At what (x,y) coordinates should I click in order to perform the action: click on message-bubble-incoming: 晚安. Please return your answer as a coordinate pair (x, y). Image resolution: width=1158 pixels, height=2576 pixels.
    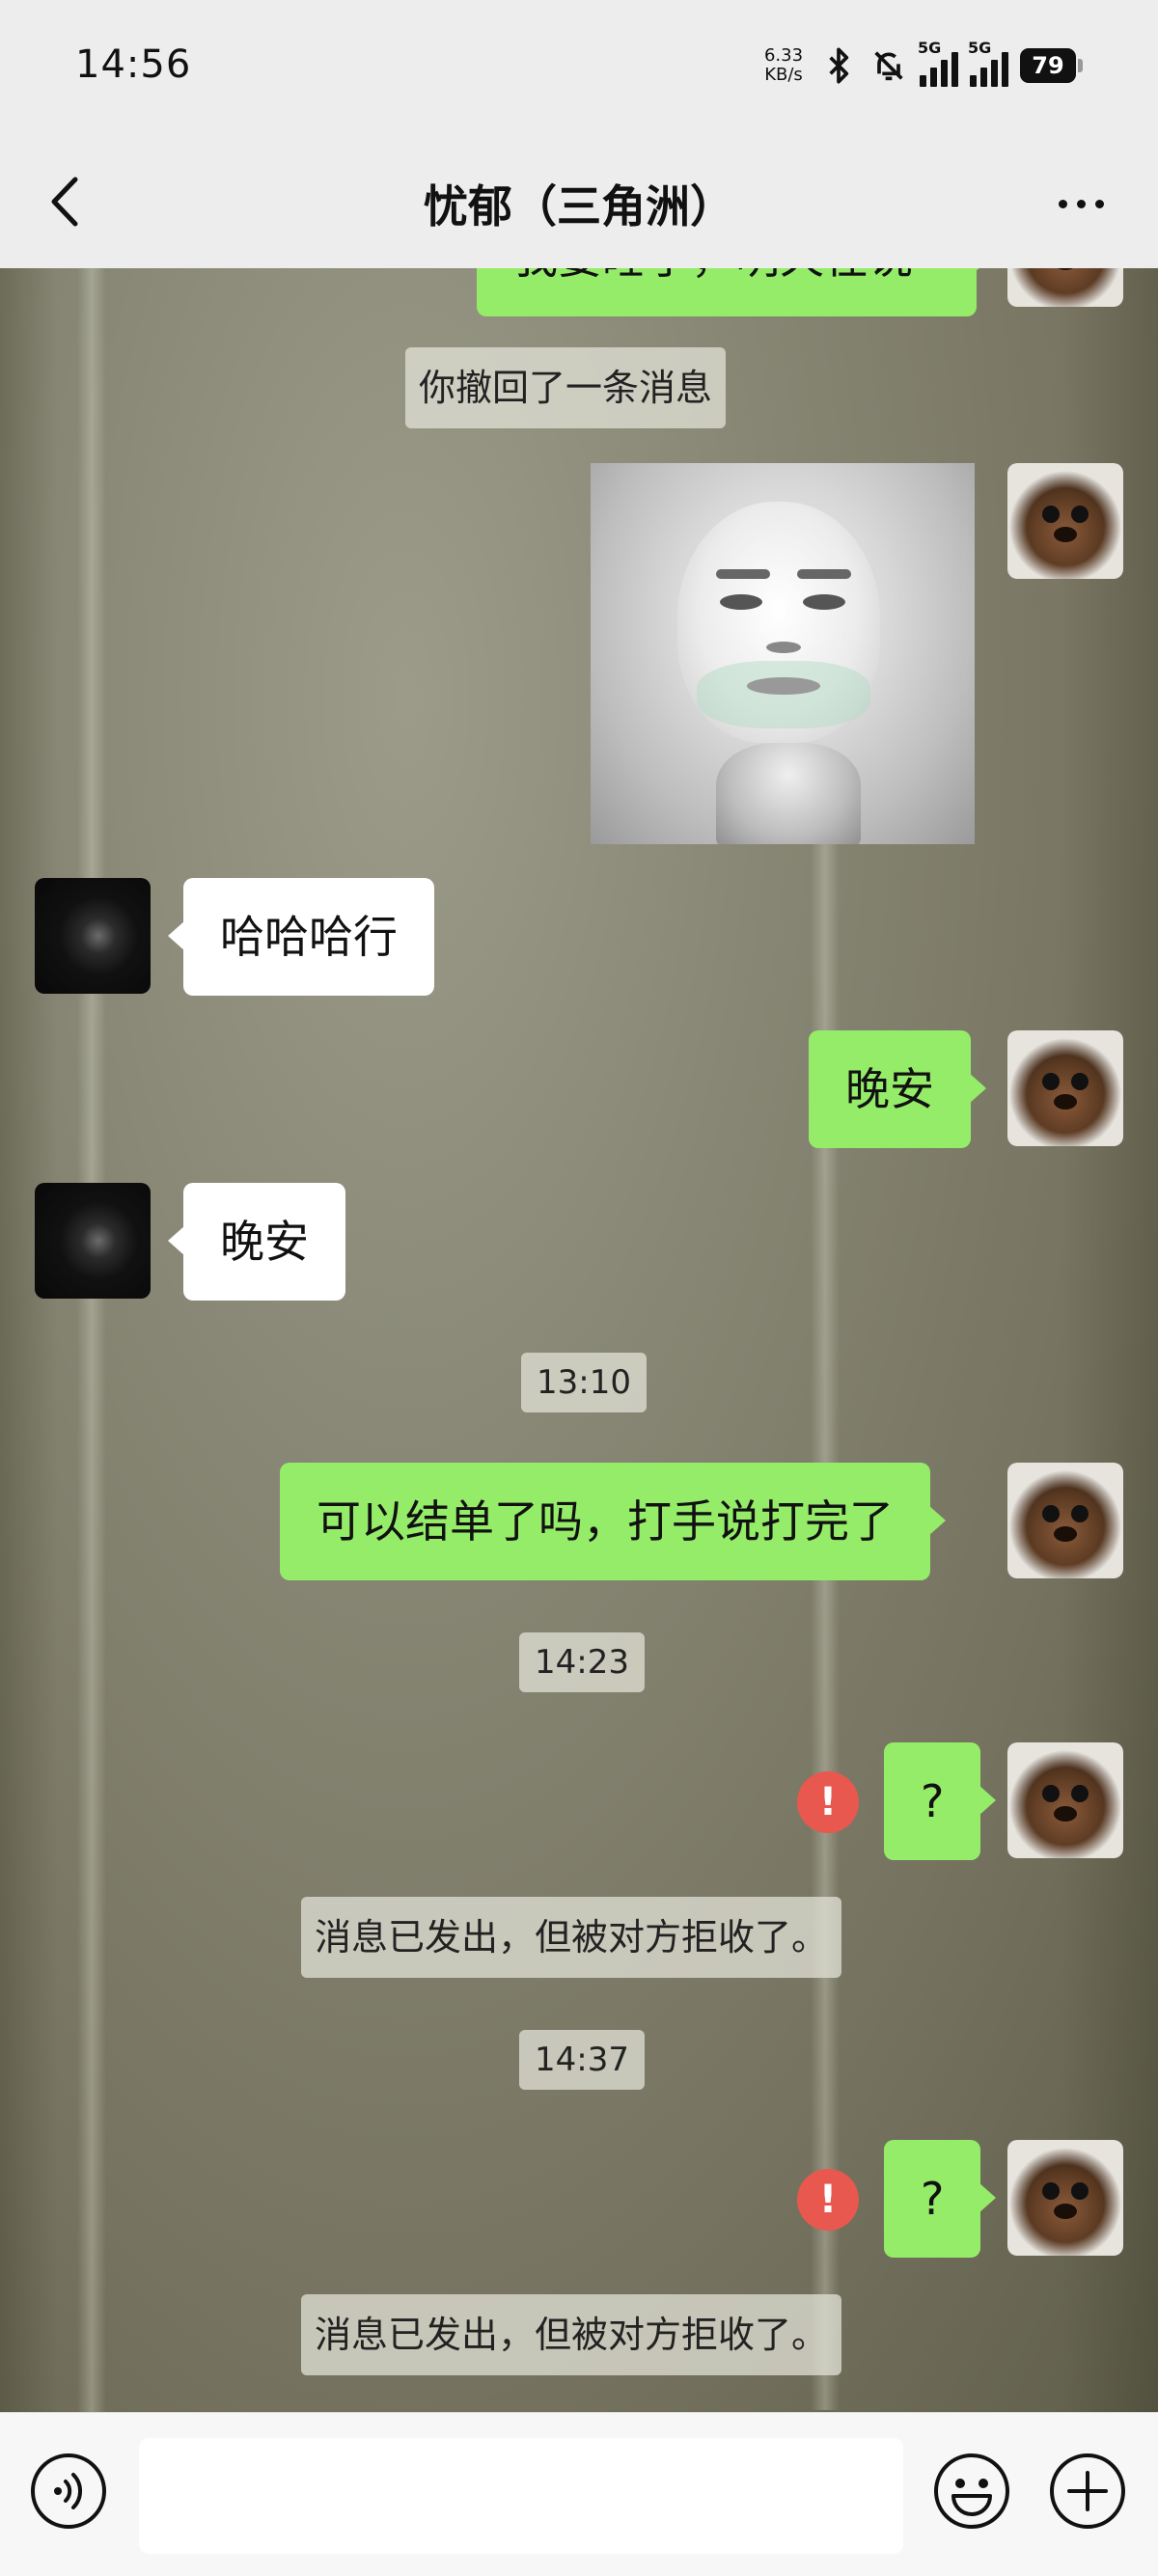
    Looking at the image, I should click on (256, 1242).